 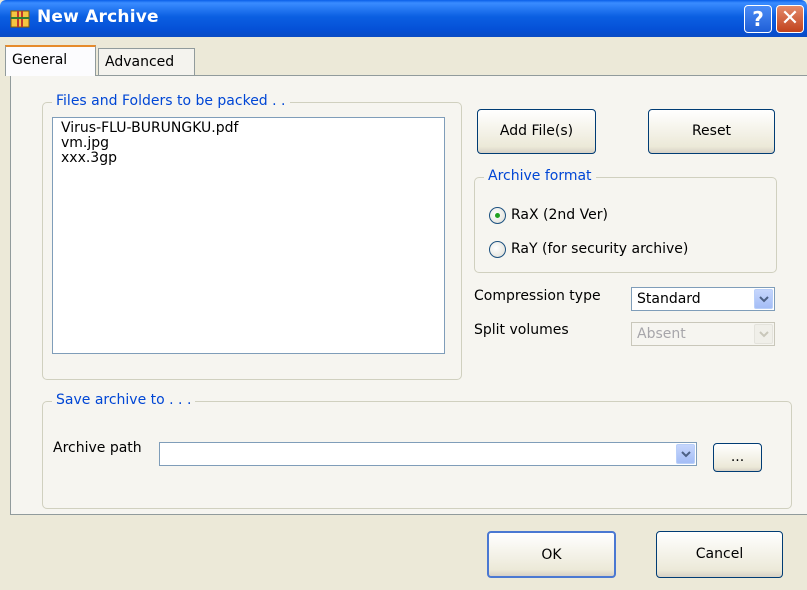 I want to click on radio-rax: RaX (2nd Ver), so click(x=604, y=216).